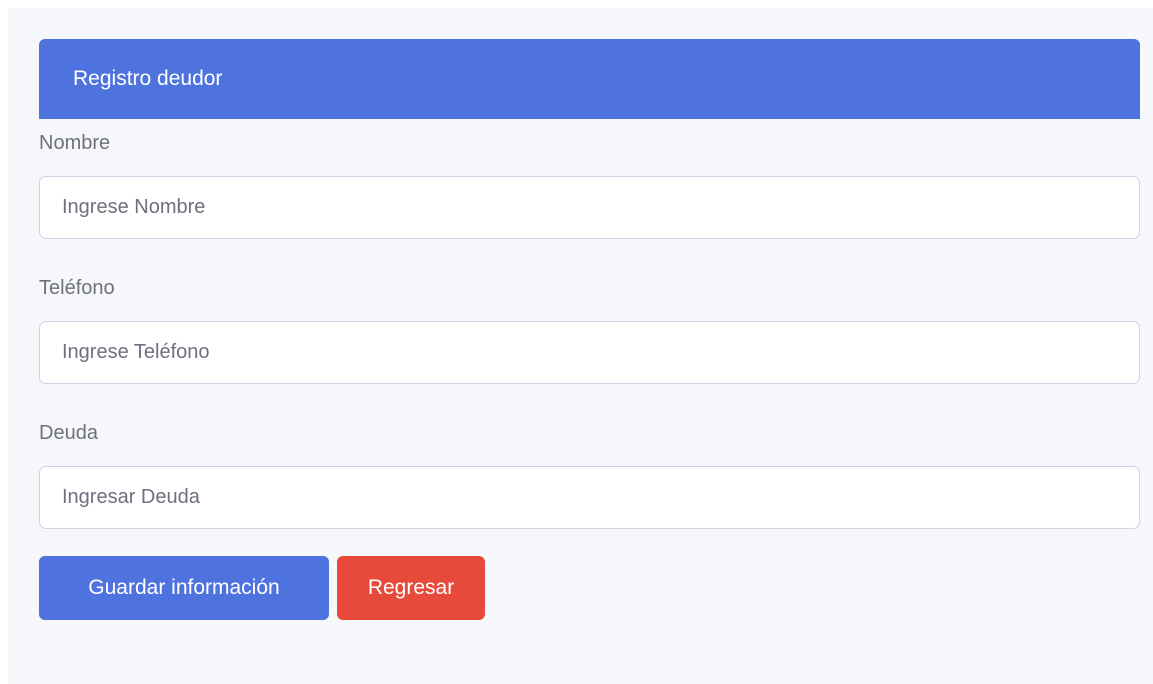 The width and height of the screenshot is (1153, 684). I want to click on phone-input, so click(589, 352).